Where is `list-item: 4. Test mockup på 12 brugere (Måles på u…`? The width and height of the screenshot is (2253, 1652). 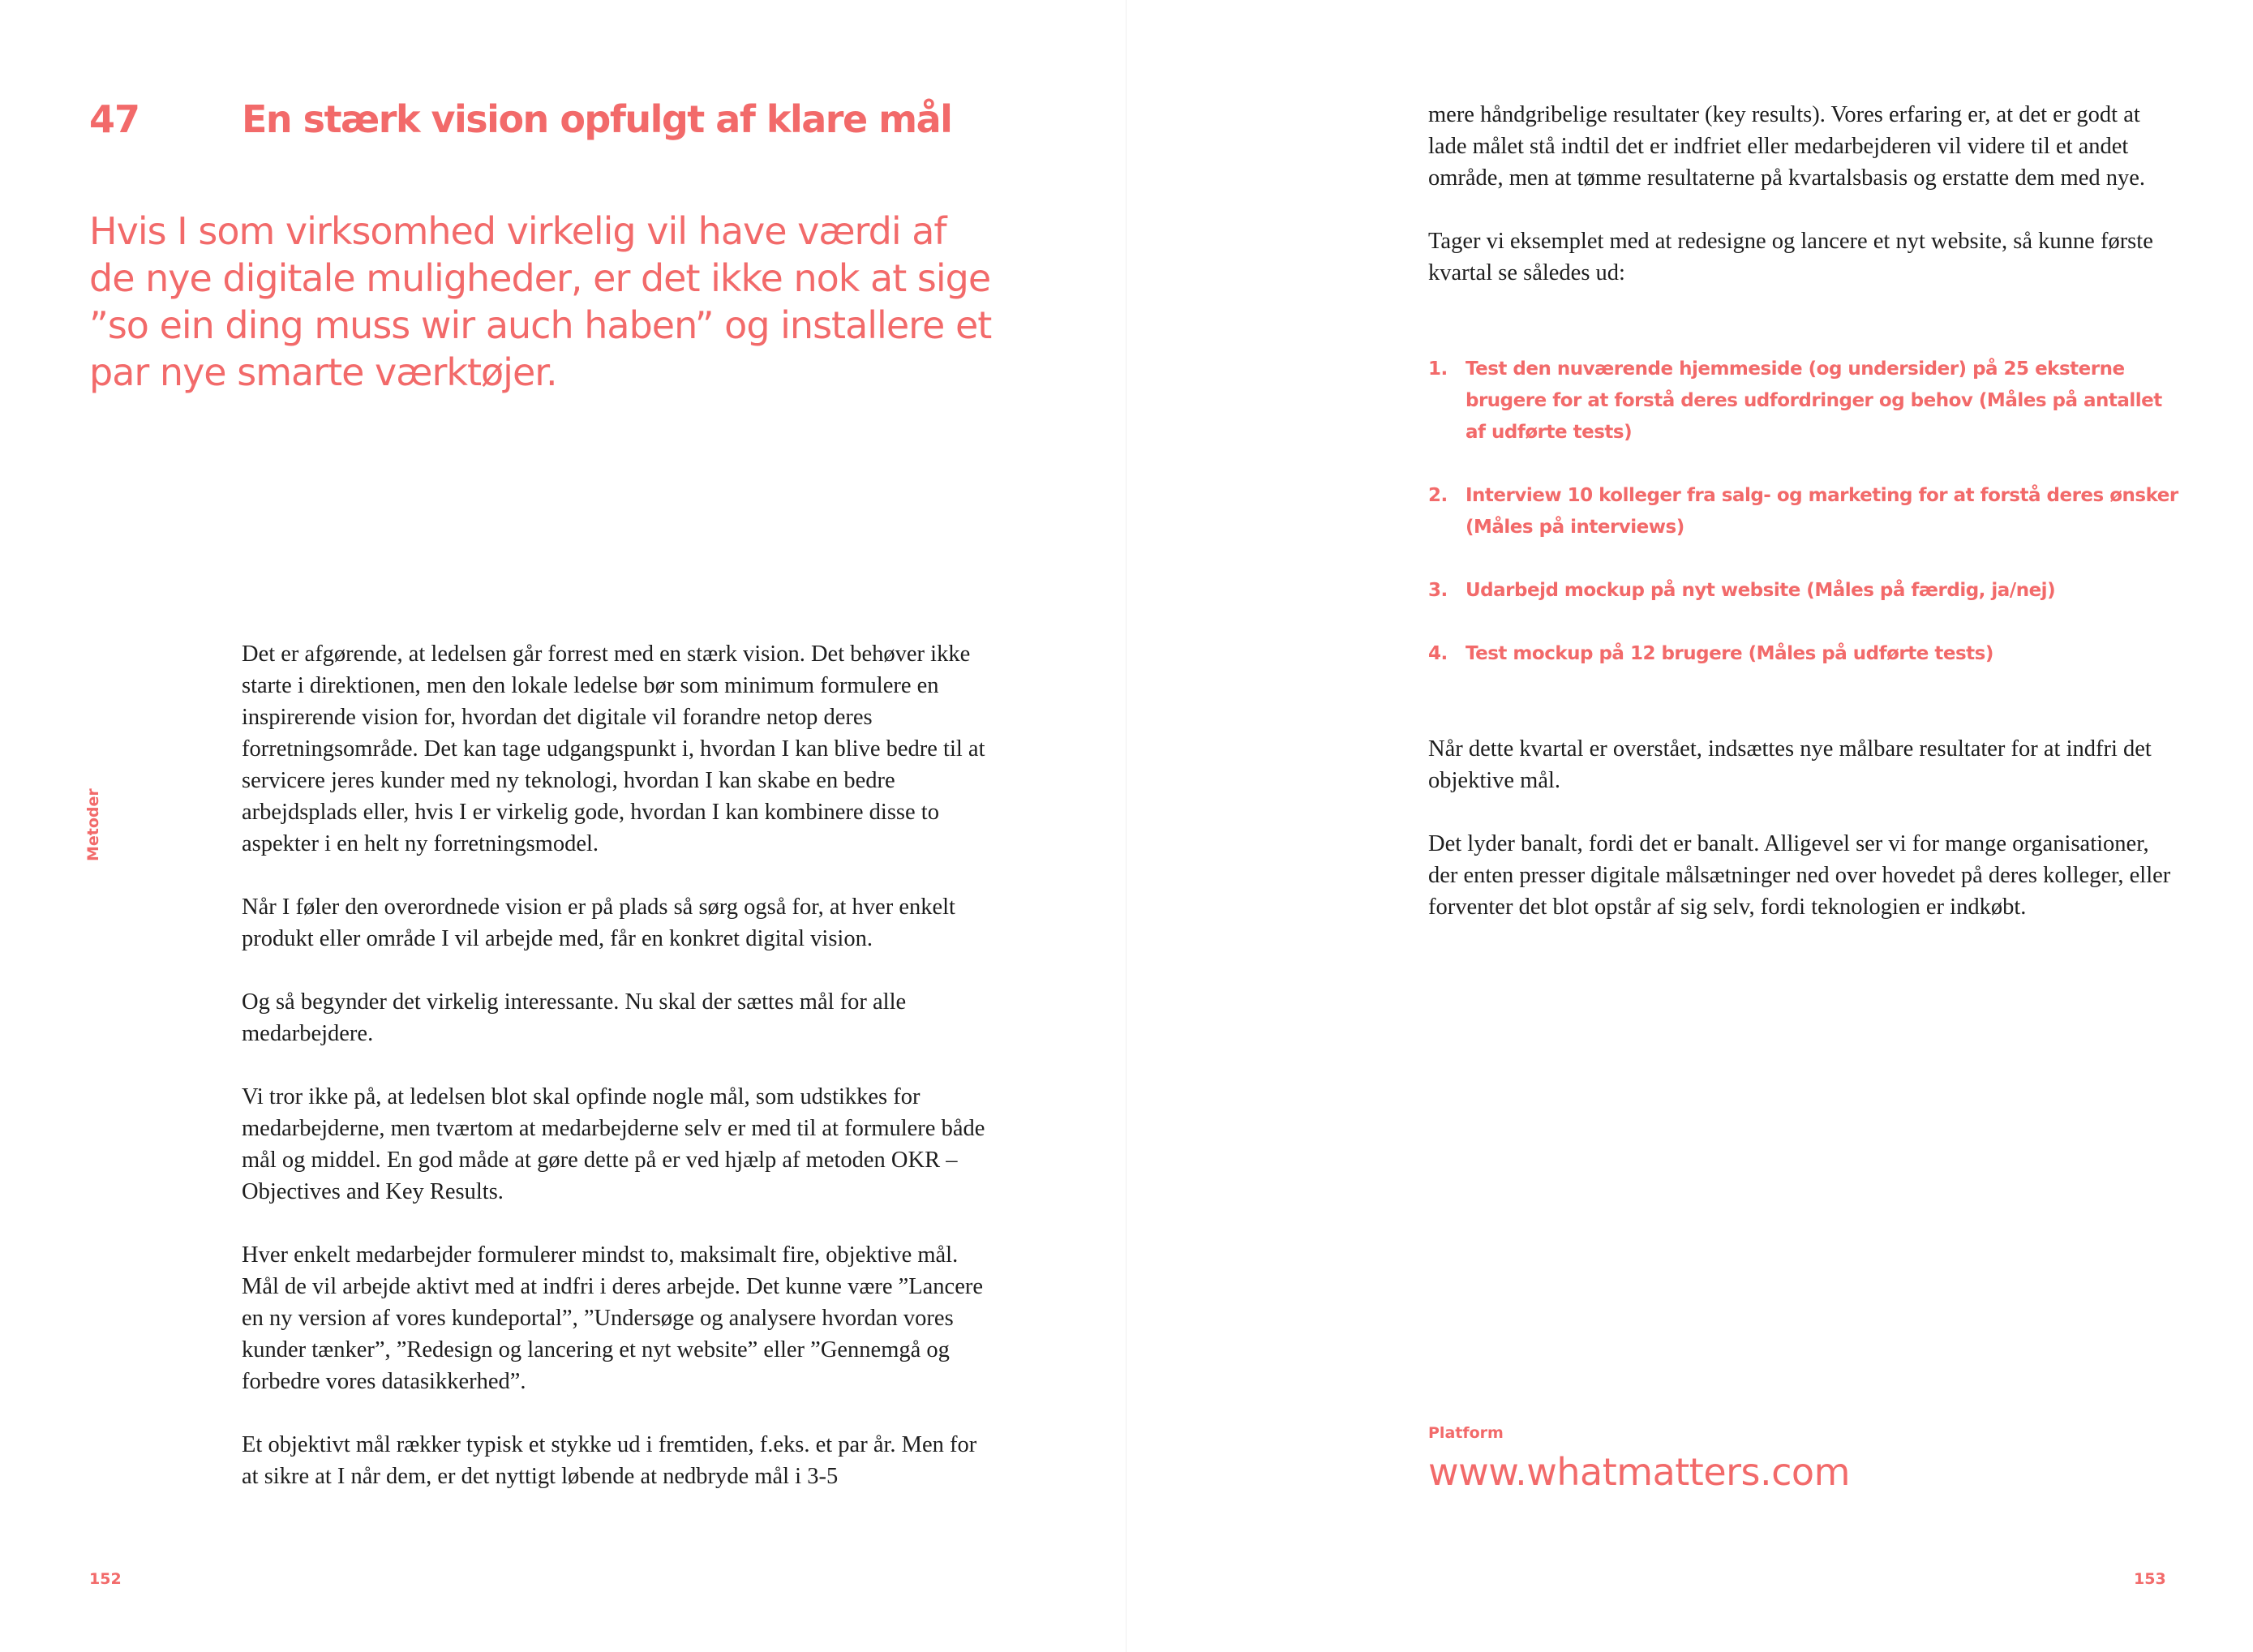
list-item: 4. Test mockup på 12 brugere (Måles på u… is located at coordinates (1805, 654).